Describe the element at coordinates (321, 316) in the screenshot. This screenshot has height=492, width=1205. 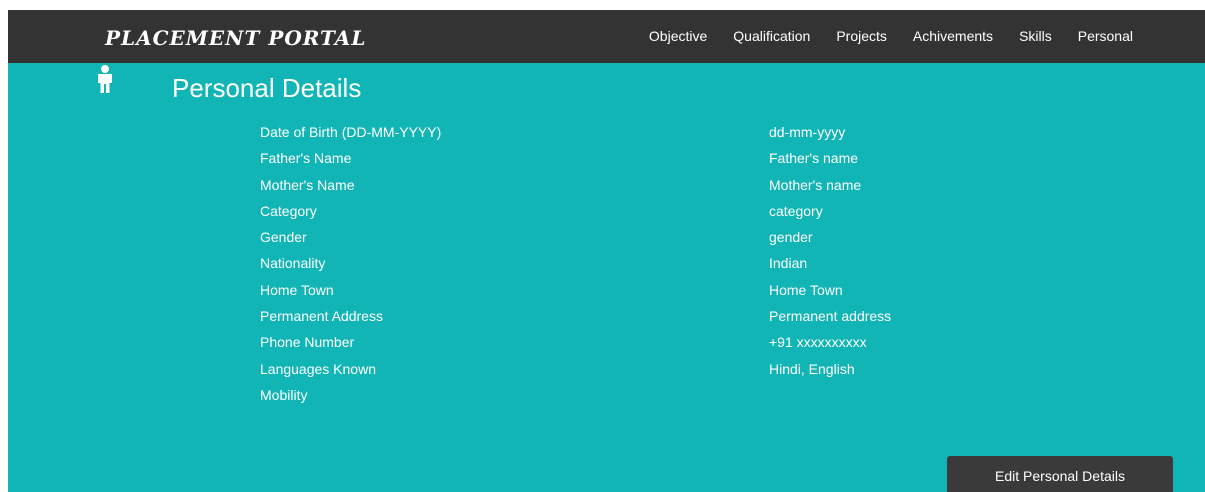
I see `detail-label: Permanent Address` at that location.